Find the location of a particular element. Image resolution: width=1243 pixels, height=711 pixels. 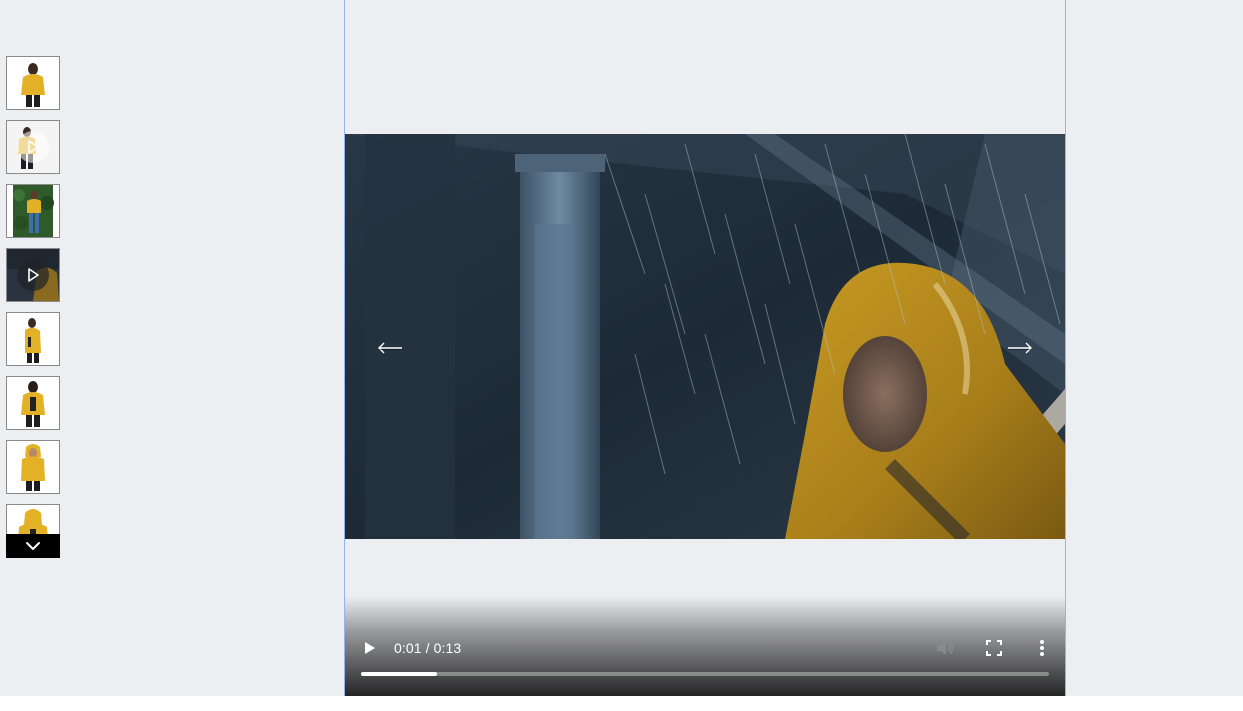

chevron-down-icon is located at coordinates (33, 546).